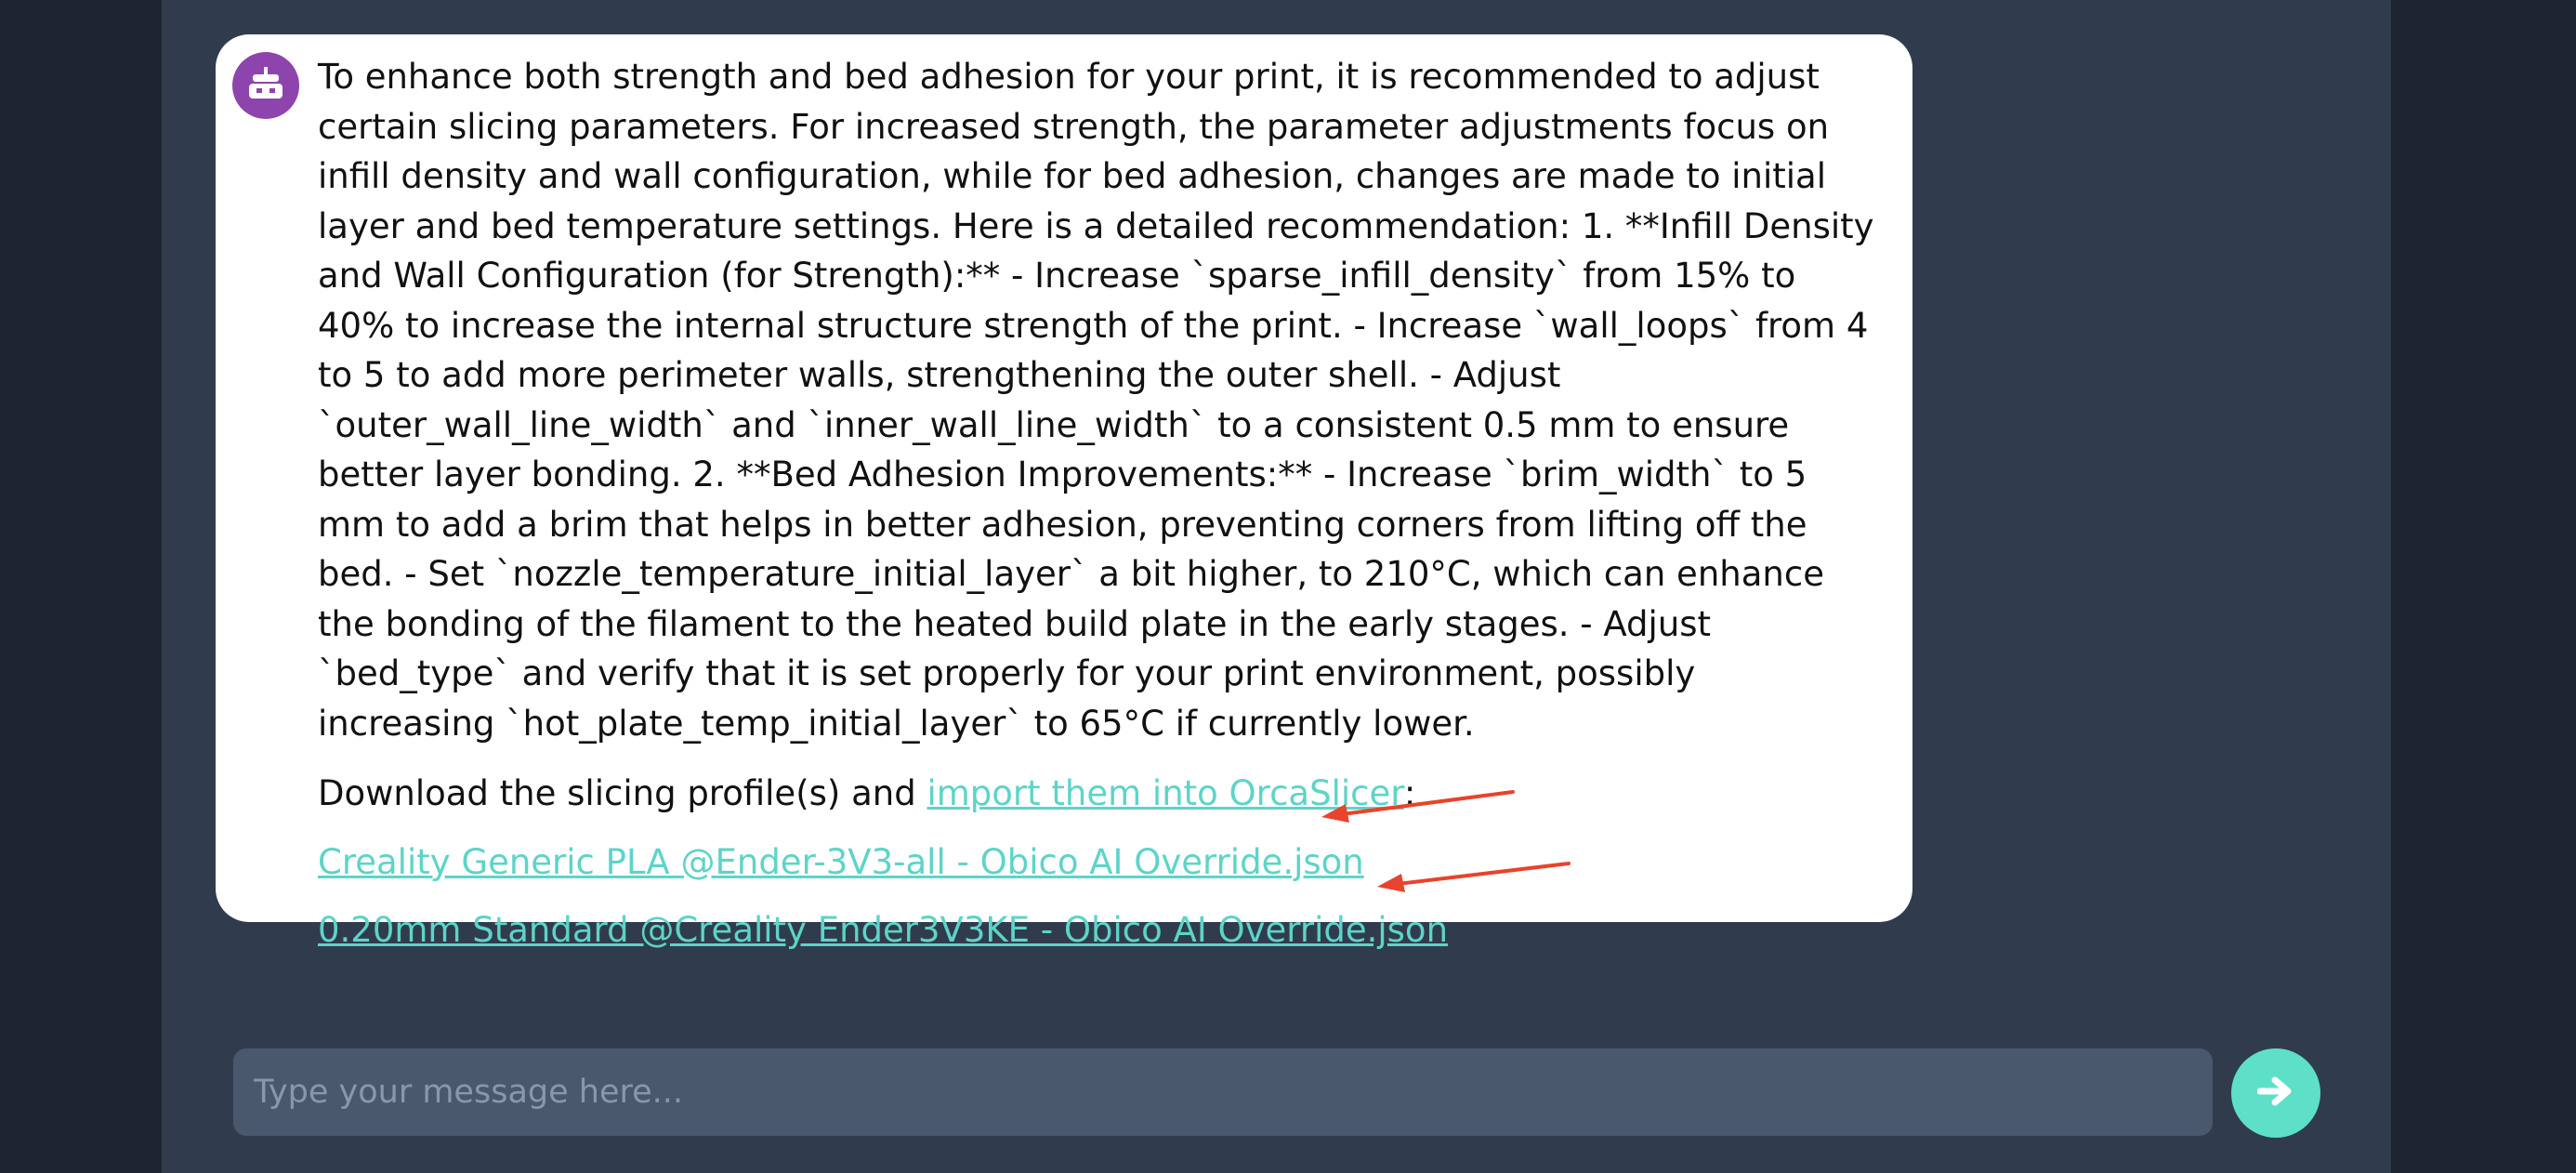 The image size is (2576, 1173). What do you see at coordinates (622, 793) in the screenshot?
I see `download-prefix: Download the slicing profile(s) and` at bounding box center [622, 793].